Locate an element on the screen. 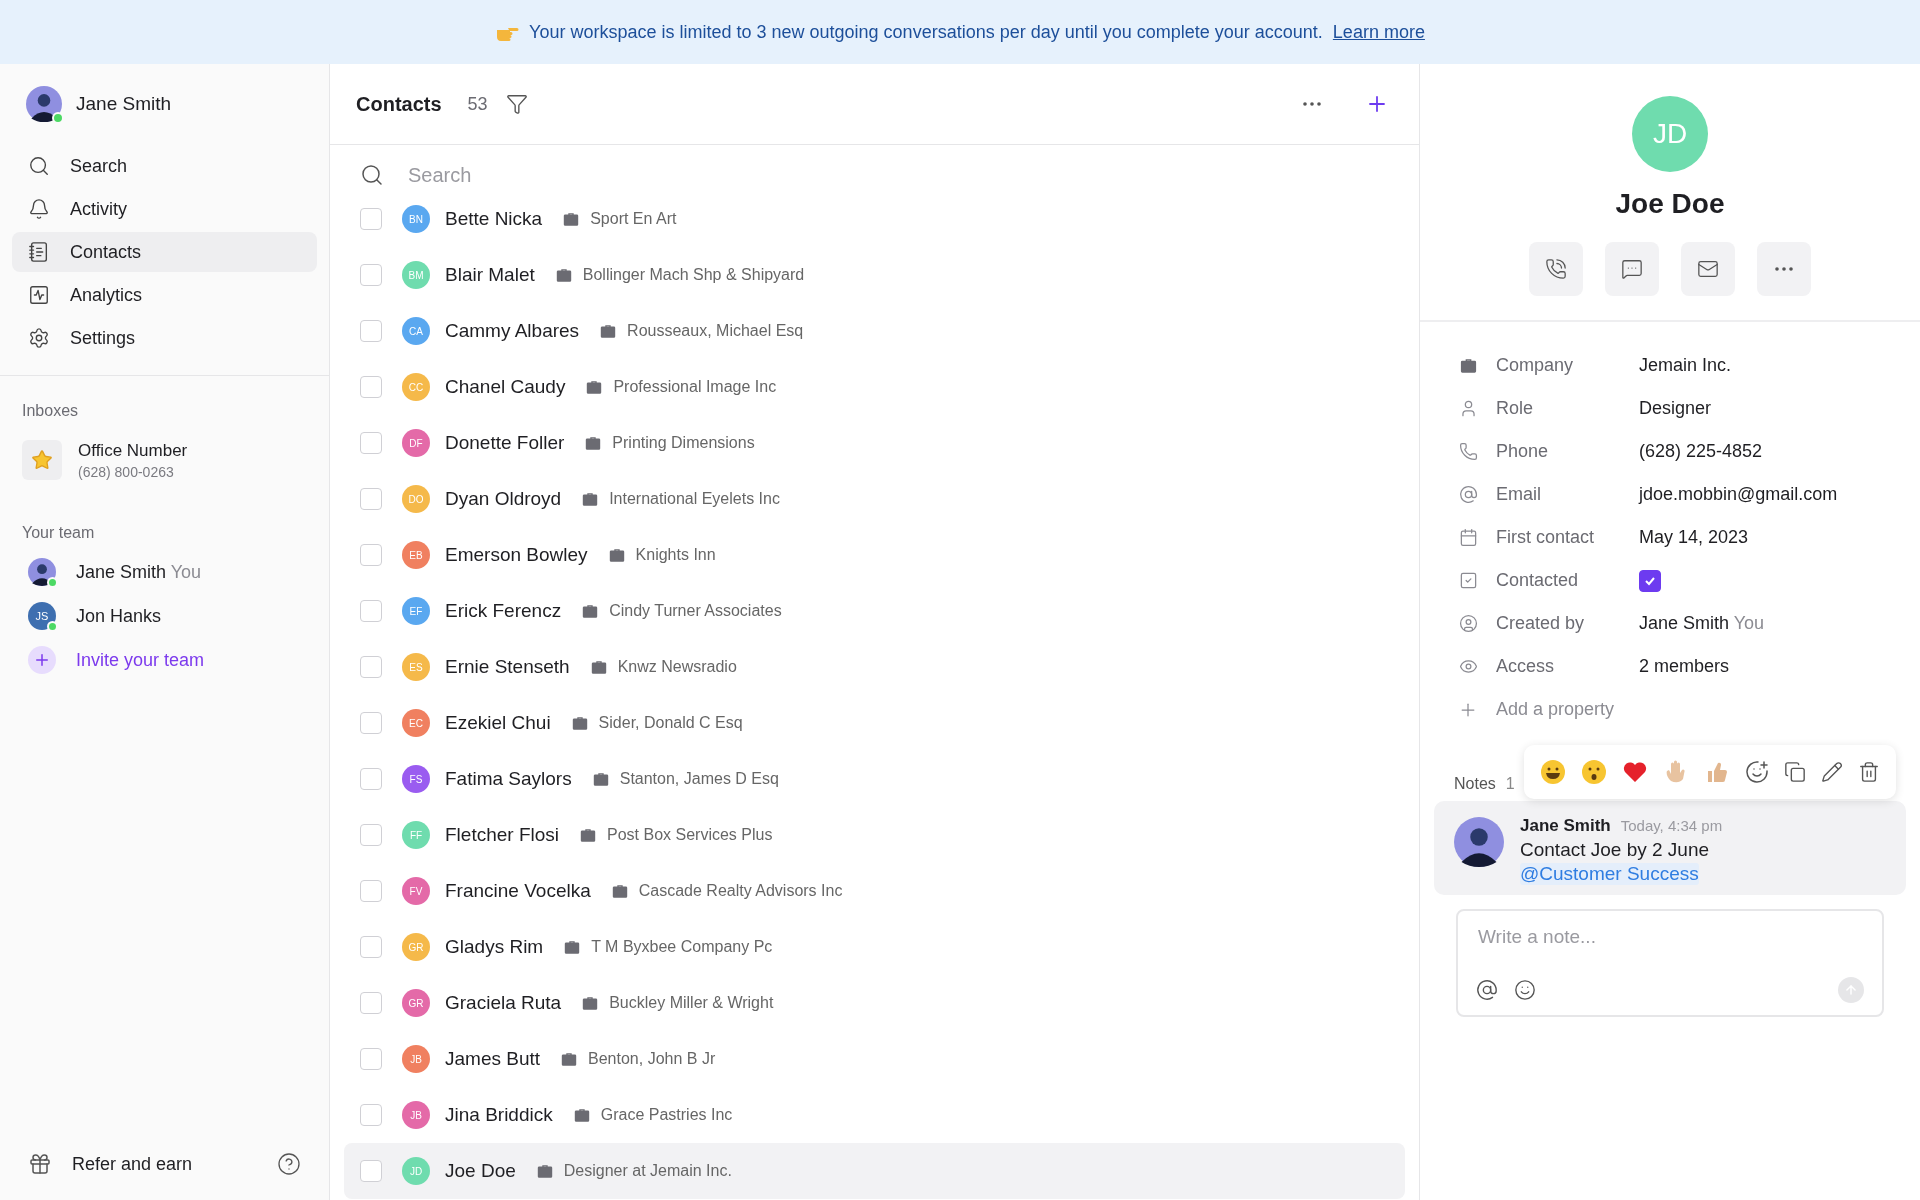 This screenshot has width=1920, height=1200. contact-row: JB Jina Briddick Grace Pastries Inc is located at coordinates (874, 1115).